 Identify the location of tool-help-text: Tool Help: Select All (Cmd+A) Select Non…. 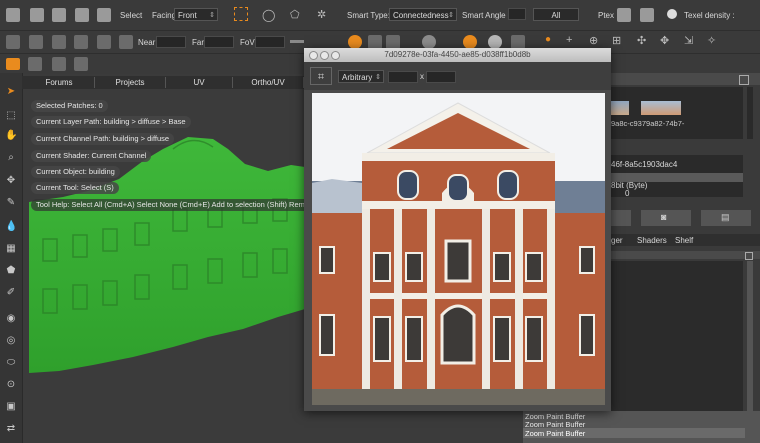
(173, 205).